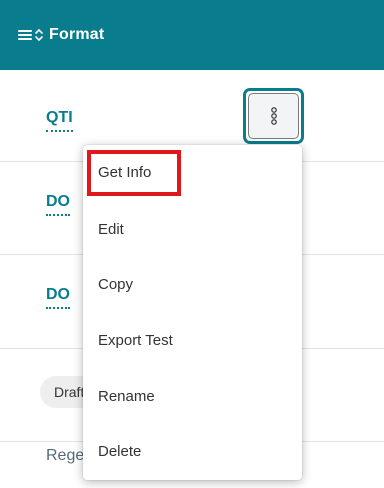  I want to click on menu-icon, so click(25, 35).